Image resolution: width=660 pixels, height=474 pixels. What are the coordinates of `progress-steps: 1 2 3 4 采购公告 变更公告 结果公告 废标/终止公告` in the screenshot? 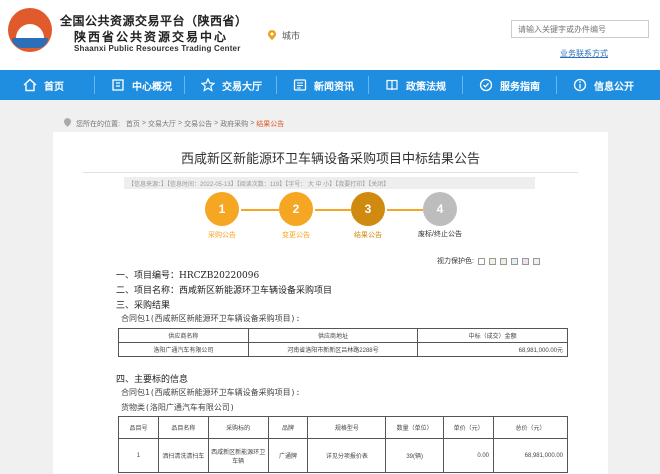 It's located at (330, 222).